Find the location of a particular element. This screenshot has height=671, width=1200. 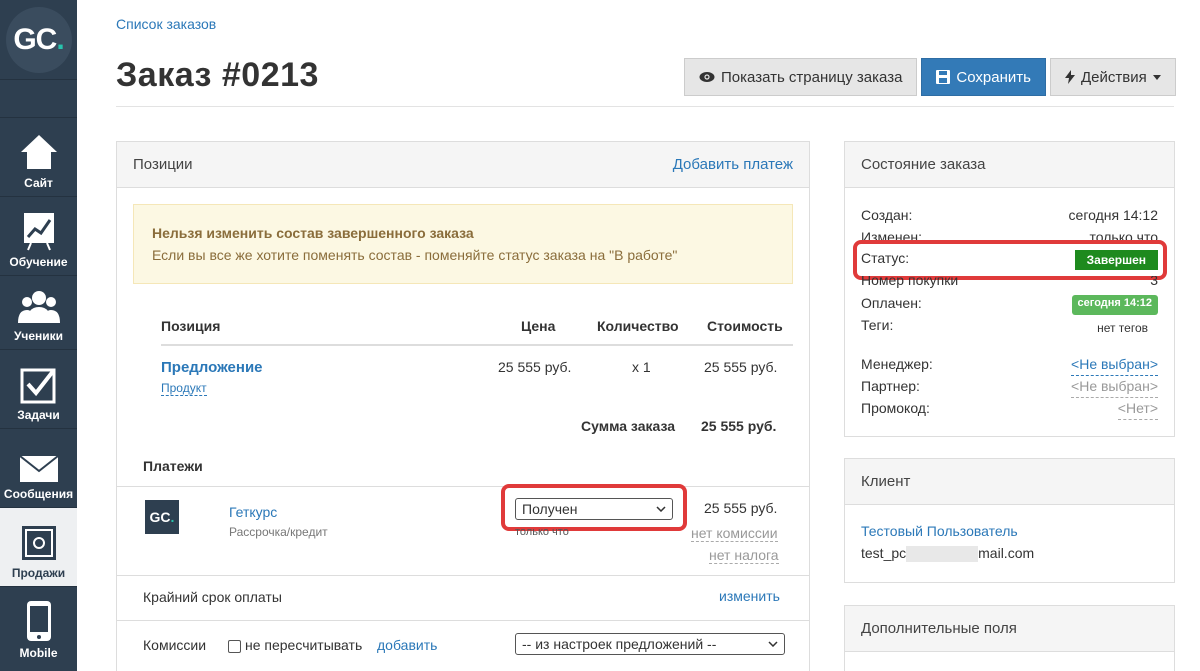

col-quantity: Количество is located at coordinates (638, 326).